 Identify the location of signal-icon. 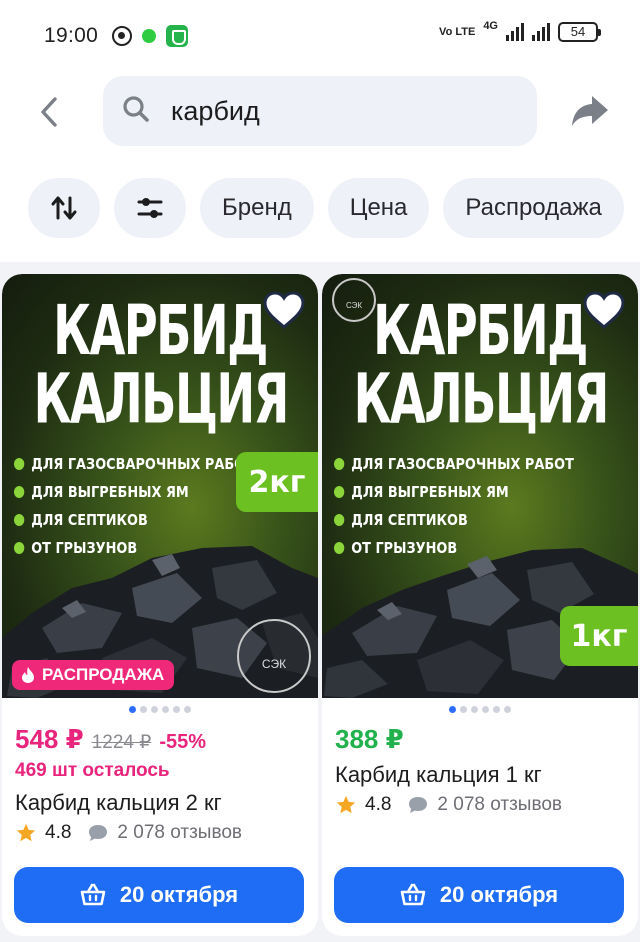
(515, 32).